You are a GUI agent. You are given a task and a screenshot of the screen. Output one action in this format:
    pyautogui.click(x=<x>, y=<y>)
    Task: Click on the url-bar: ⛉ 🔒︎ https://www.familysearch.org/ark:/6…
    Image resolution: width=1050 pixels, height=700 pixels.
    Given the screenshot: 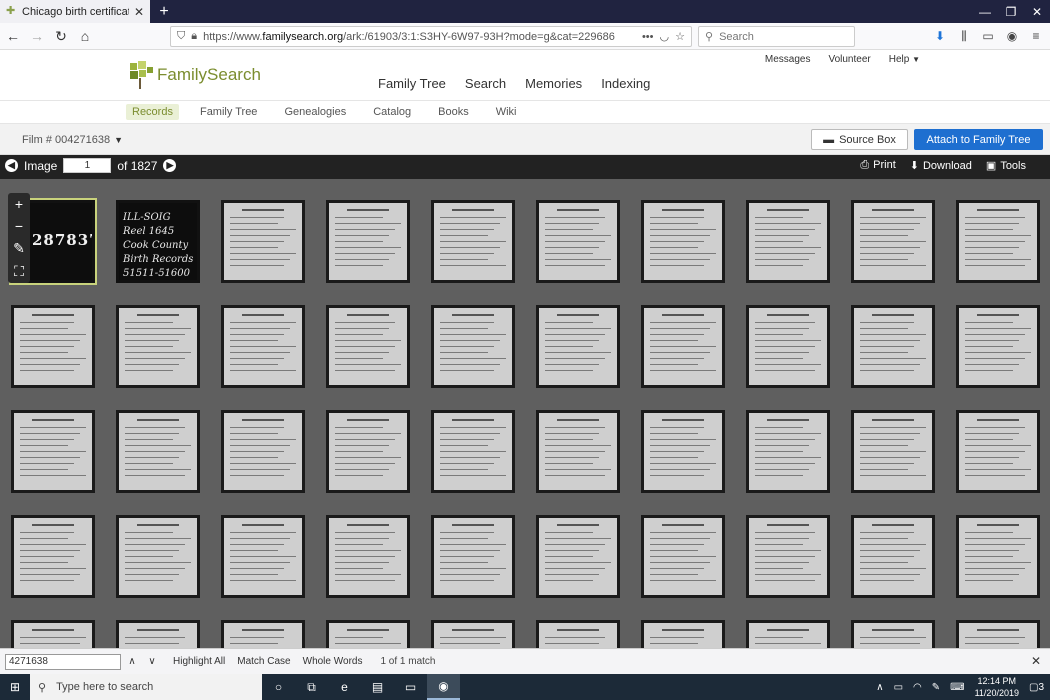 What is the action you would take?
    pyautogui.click(x=431, y=36)
    